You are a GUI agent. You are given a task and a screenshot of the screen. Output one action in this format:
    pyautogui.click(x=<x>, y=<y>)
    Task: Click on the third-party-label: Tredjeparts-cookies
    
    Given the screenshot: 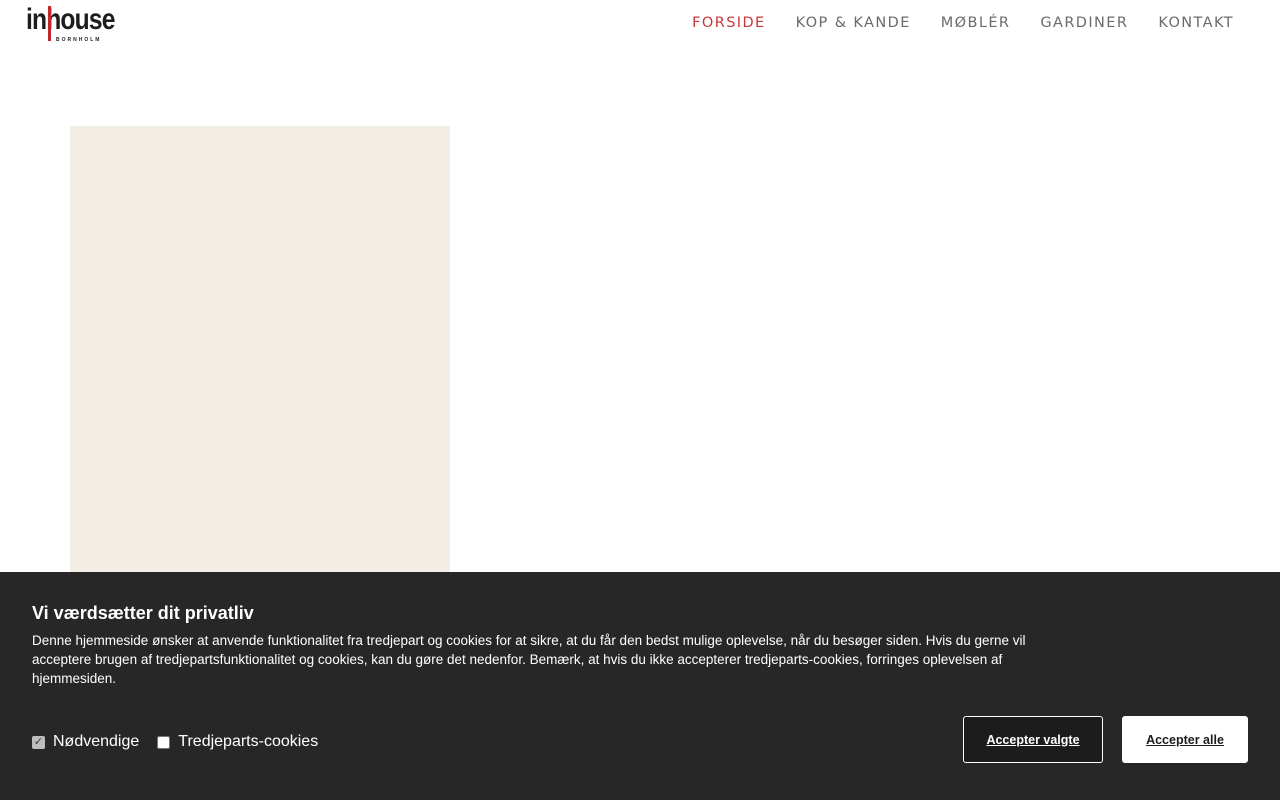 What is the action you would take?
    pyautogui.click(x=248, y=741)
    